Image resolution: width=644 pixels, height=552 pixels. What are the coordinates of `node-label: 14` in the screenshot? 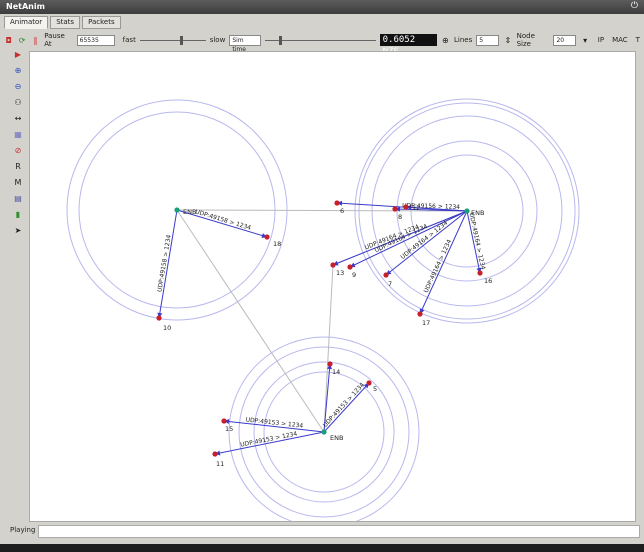 It's located at (336, 372).